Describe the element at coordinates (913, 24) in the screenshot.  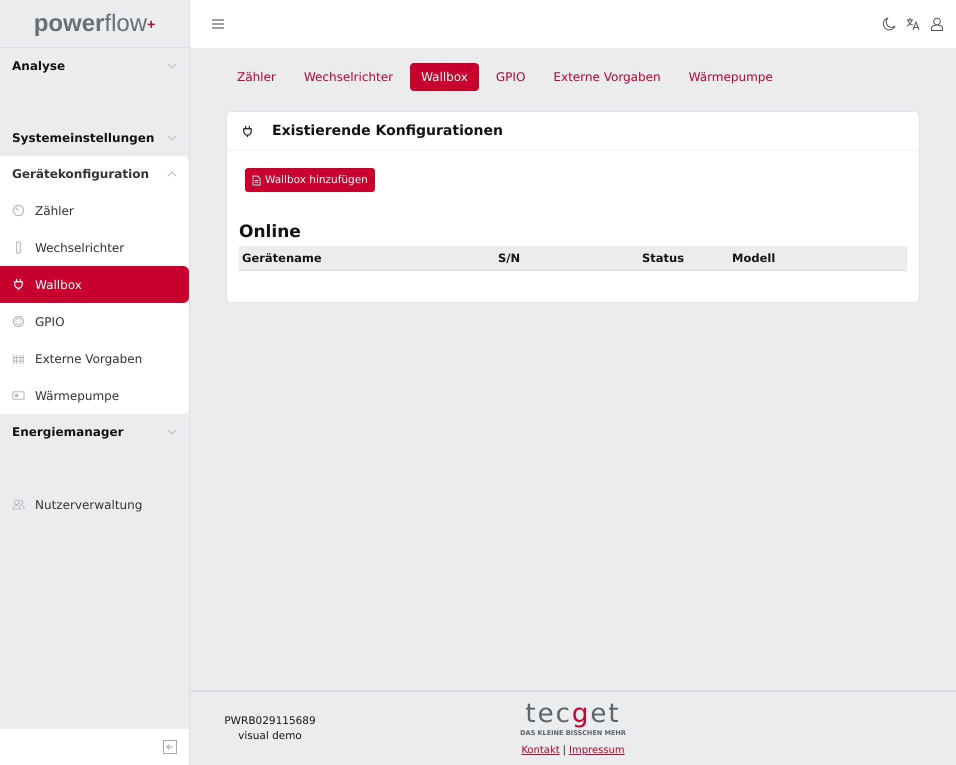
I see `translate-icon` at that location.